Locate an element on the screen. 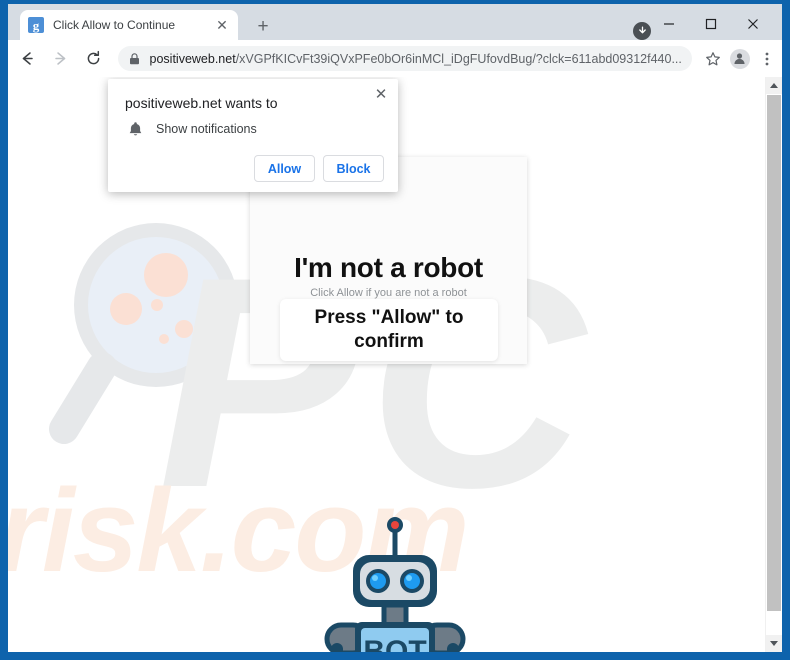  tab-close-icon: ✕ is located at coordinates (222, 25).